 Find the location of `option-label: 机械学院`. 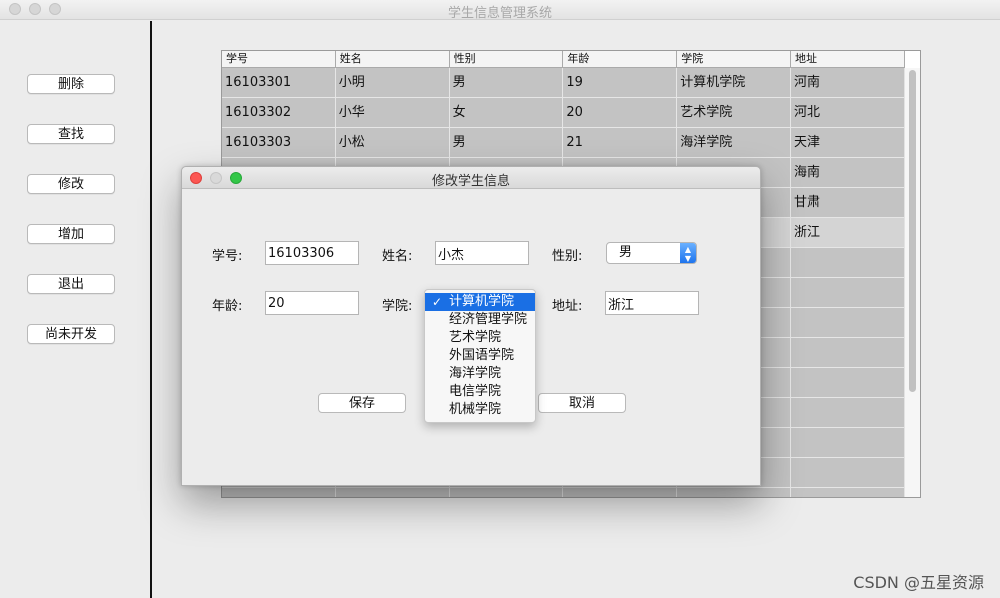

option-label: 机械学院 is located at coordinates (475, 409).